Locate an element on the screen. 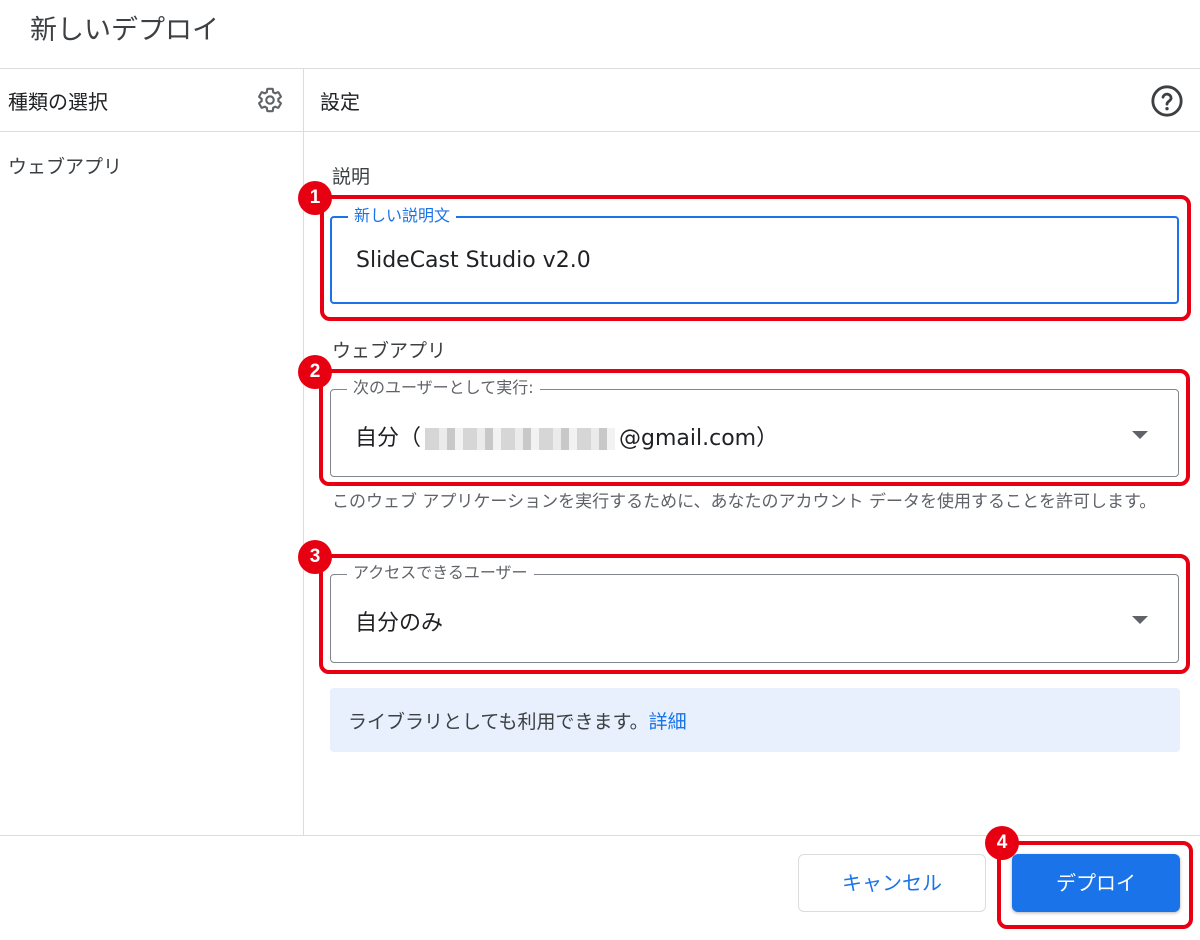 This screenshot has height=940, width=1200. gear-icon is located at coordinates (270, 100).